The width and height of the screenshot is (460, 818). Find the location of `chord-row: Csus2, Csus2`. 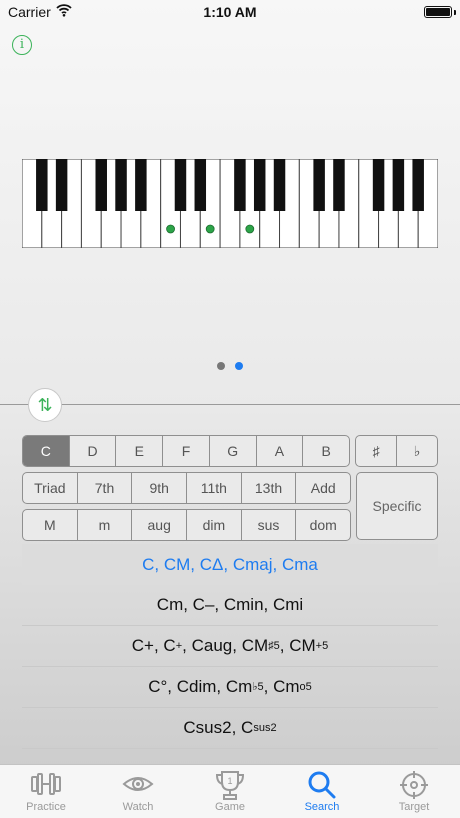

chord-row: Csus2, Csus2 is located at coordinates (230, 728).